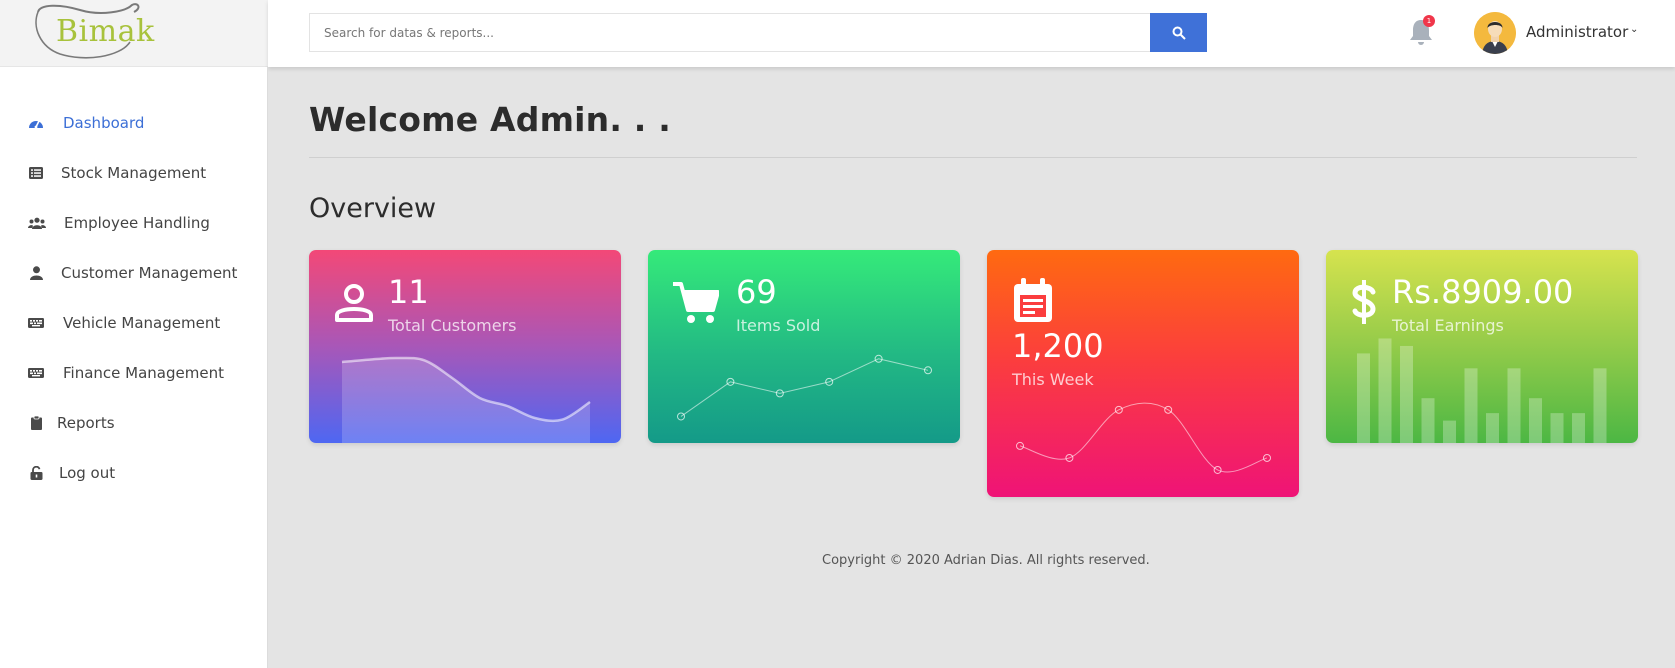 Image resolution: width=1675 pixels, height=668 pixels. What do you see at coordinates (973, 157) in the screenshot?
I see `title-divider` at bounding box center [973, 157].